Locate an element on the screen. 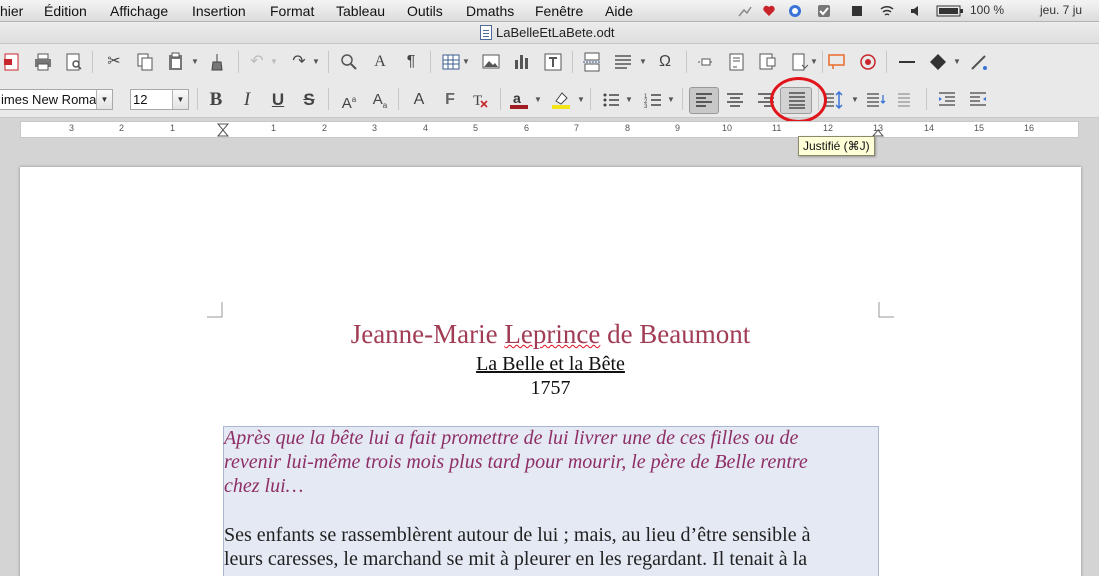  clear-formatting-icon: T is located at coordinates (481, 100).